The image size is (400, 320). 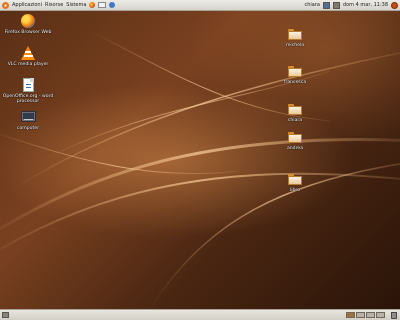 I want to click on document-icon, so click(x=28, y=85).